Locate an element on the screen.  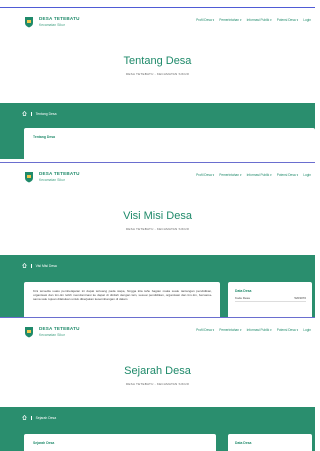
breadcrumb-current: Visi Misi Desa is located at coordinates (46, 265).